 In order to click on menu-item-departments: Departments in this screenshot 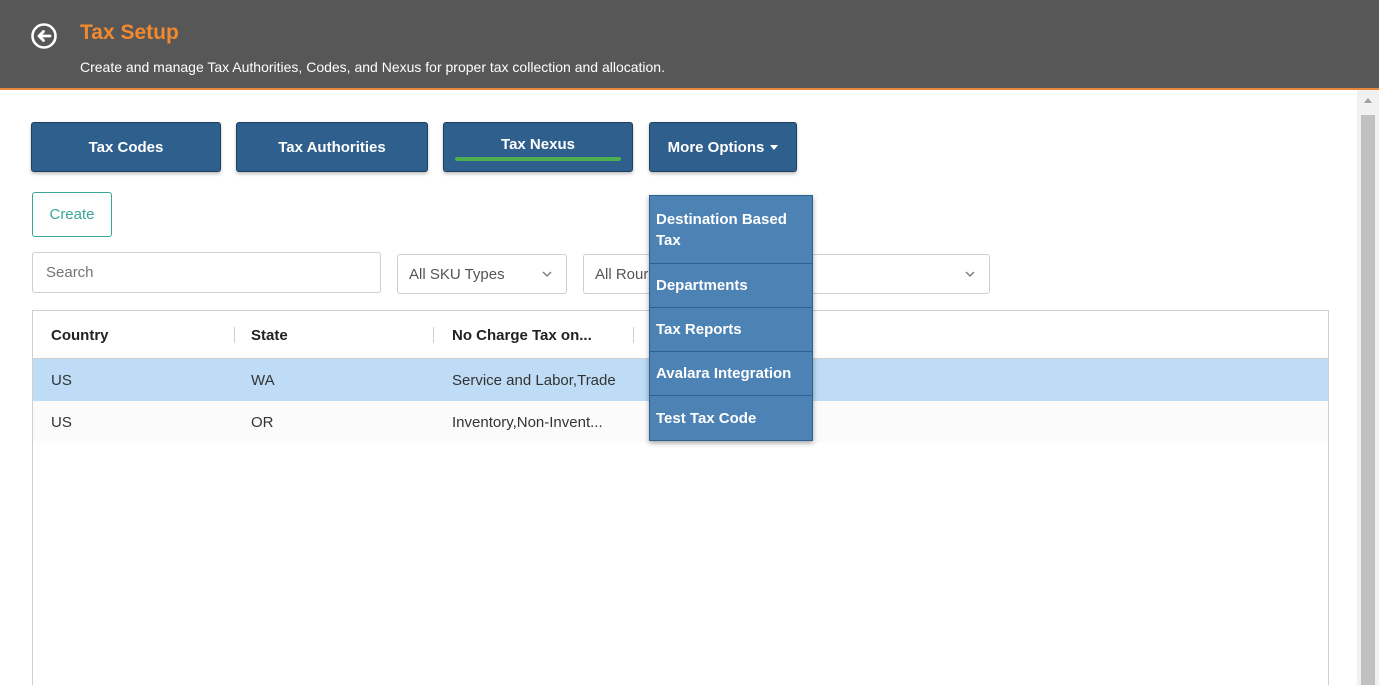, I will do `click(731, 286)`.